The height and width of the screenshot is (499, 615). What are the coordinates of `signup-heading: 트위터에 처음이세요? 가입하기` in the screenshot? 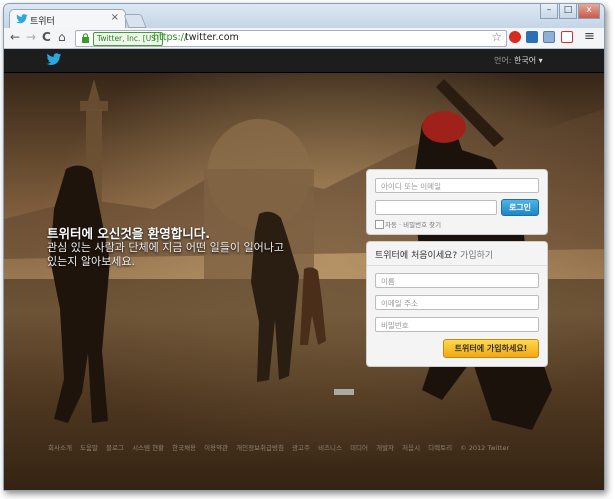 It's located at (434, 254).